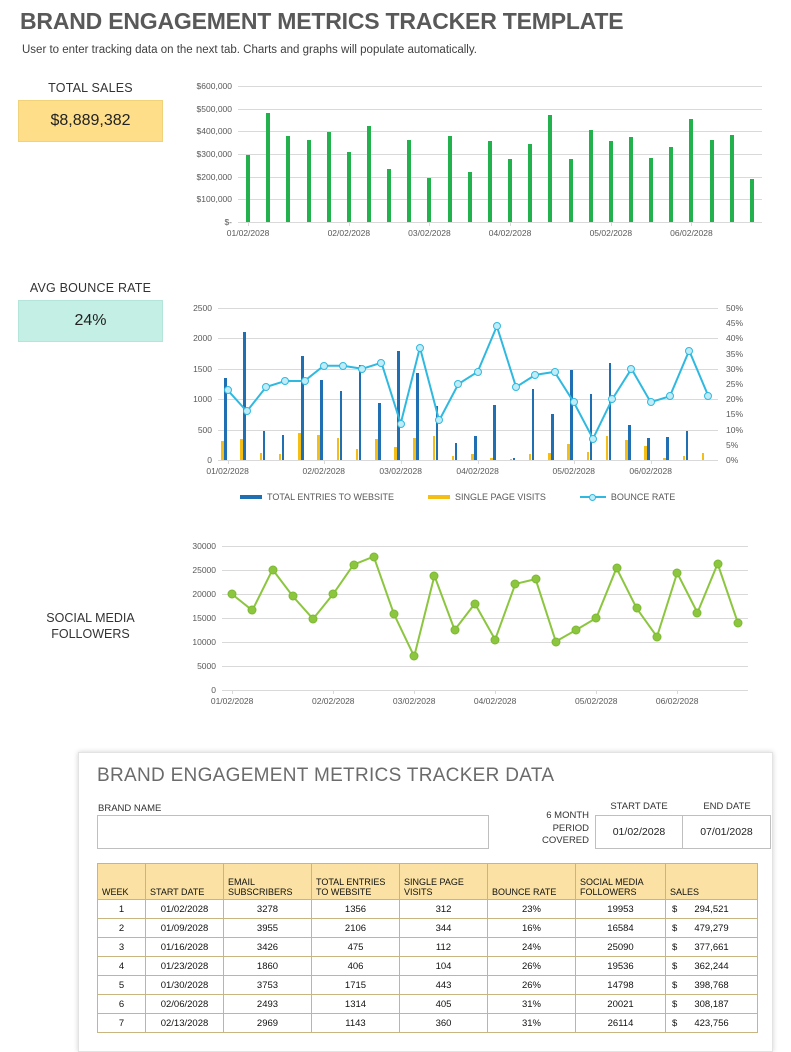 This screenshot has width=791, height=1052. What do you see at coordinates (184, 947) in the screenshot?
I see `cell-start-date: 01/16/2028` at bounding box center [184, 947].